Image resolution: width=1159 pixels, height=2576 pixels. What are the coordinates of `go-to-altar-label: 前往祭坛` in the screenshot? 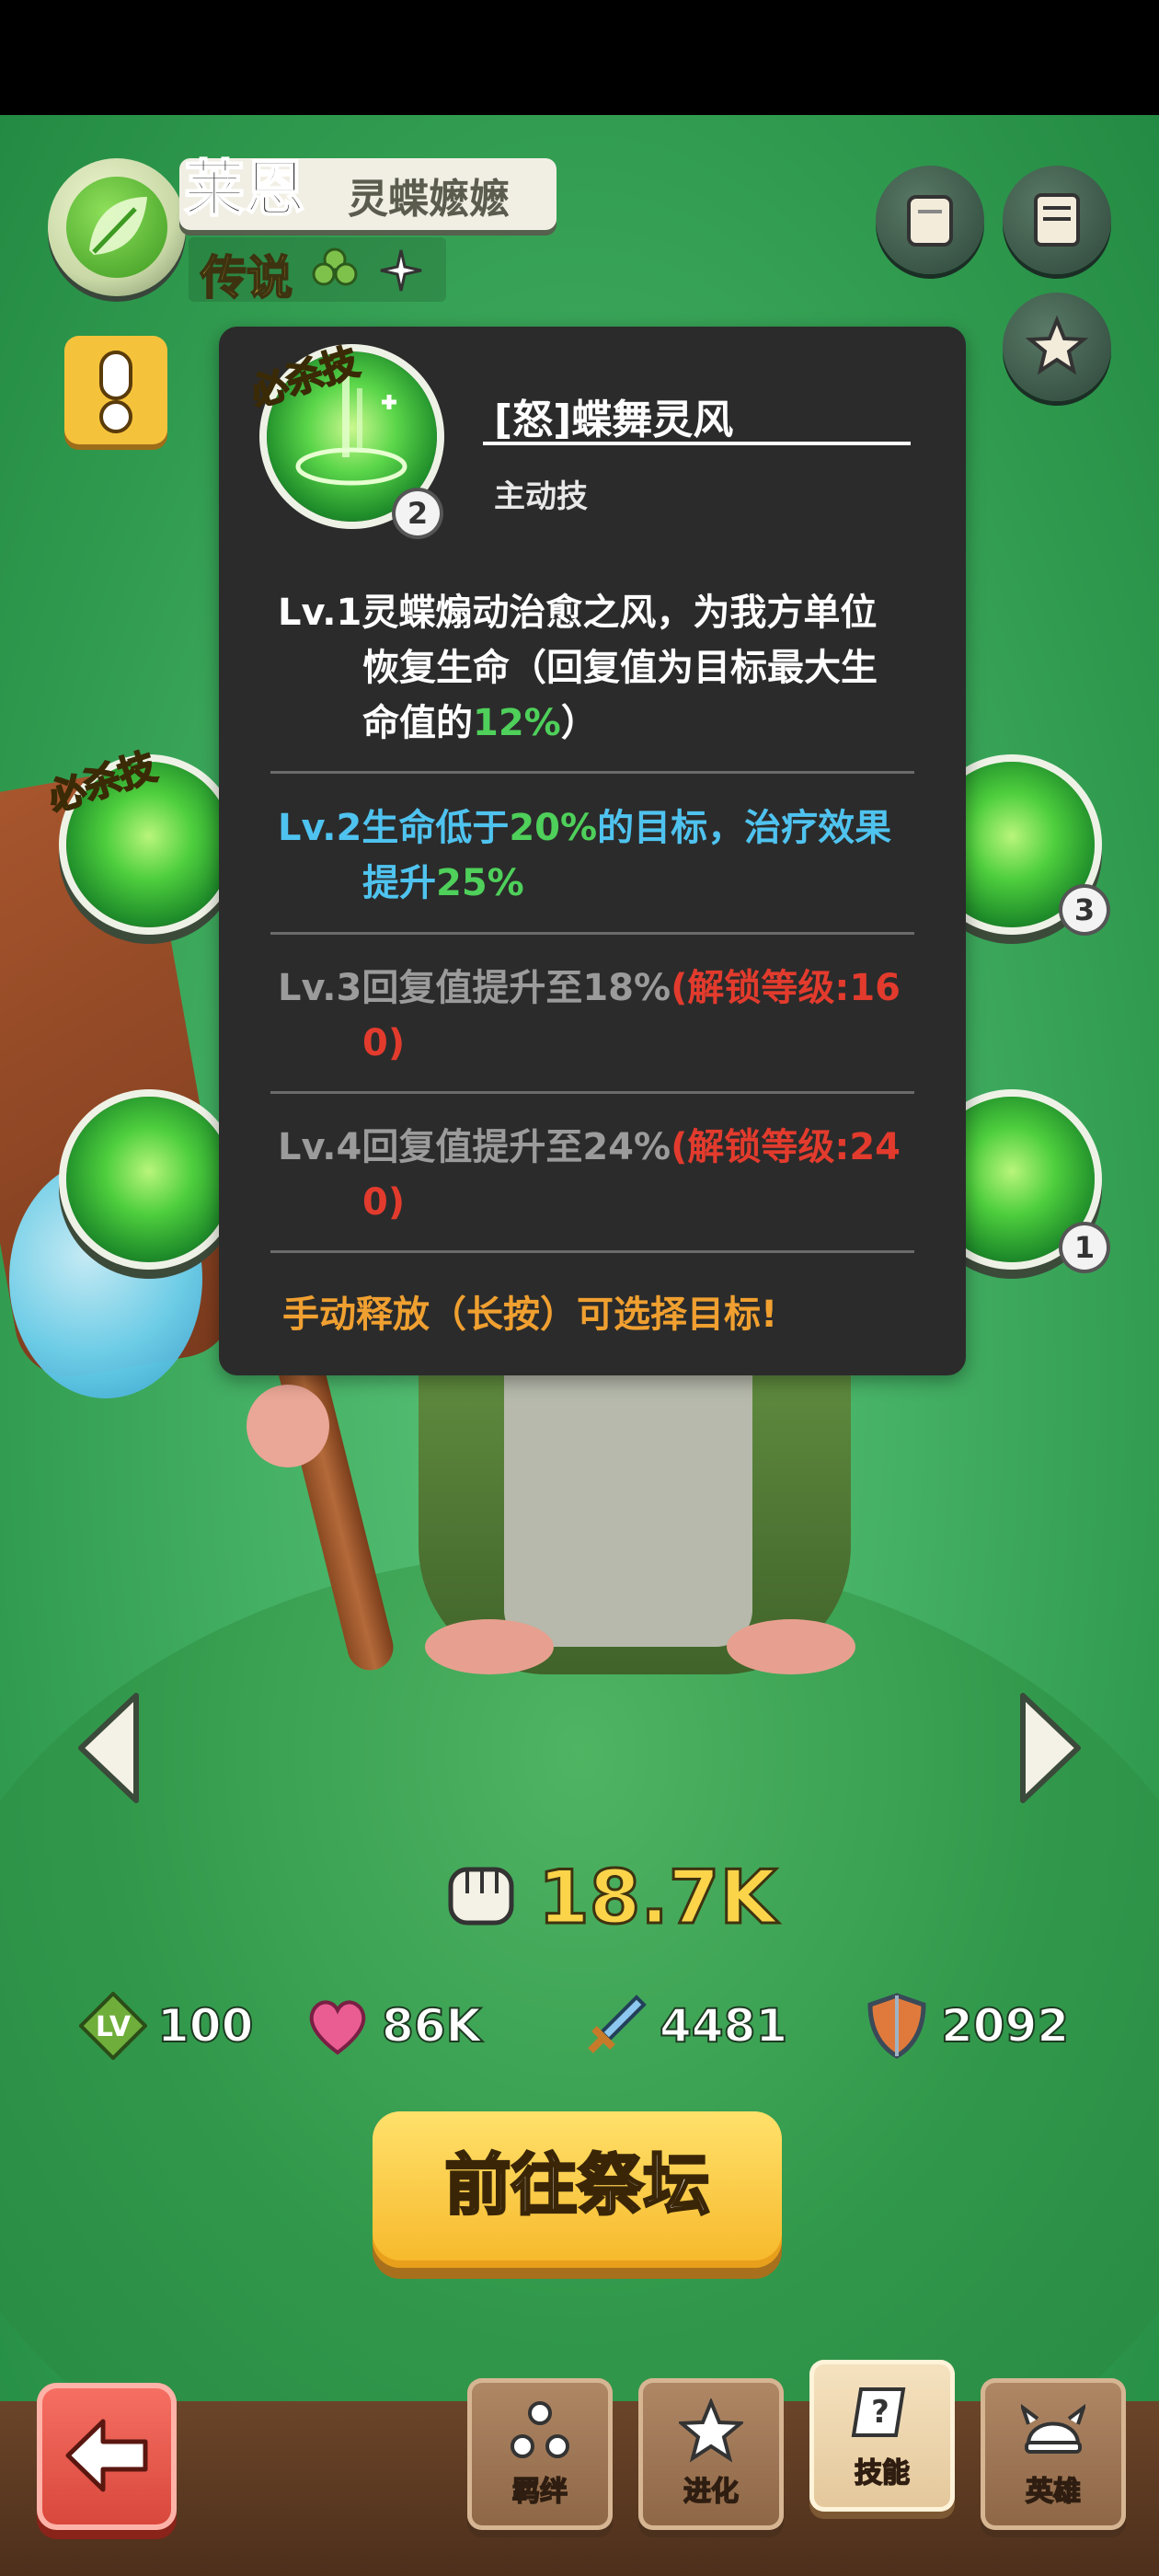 It's located at (577, 2185).